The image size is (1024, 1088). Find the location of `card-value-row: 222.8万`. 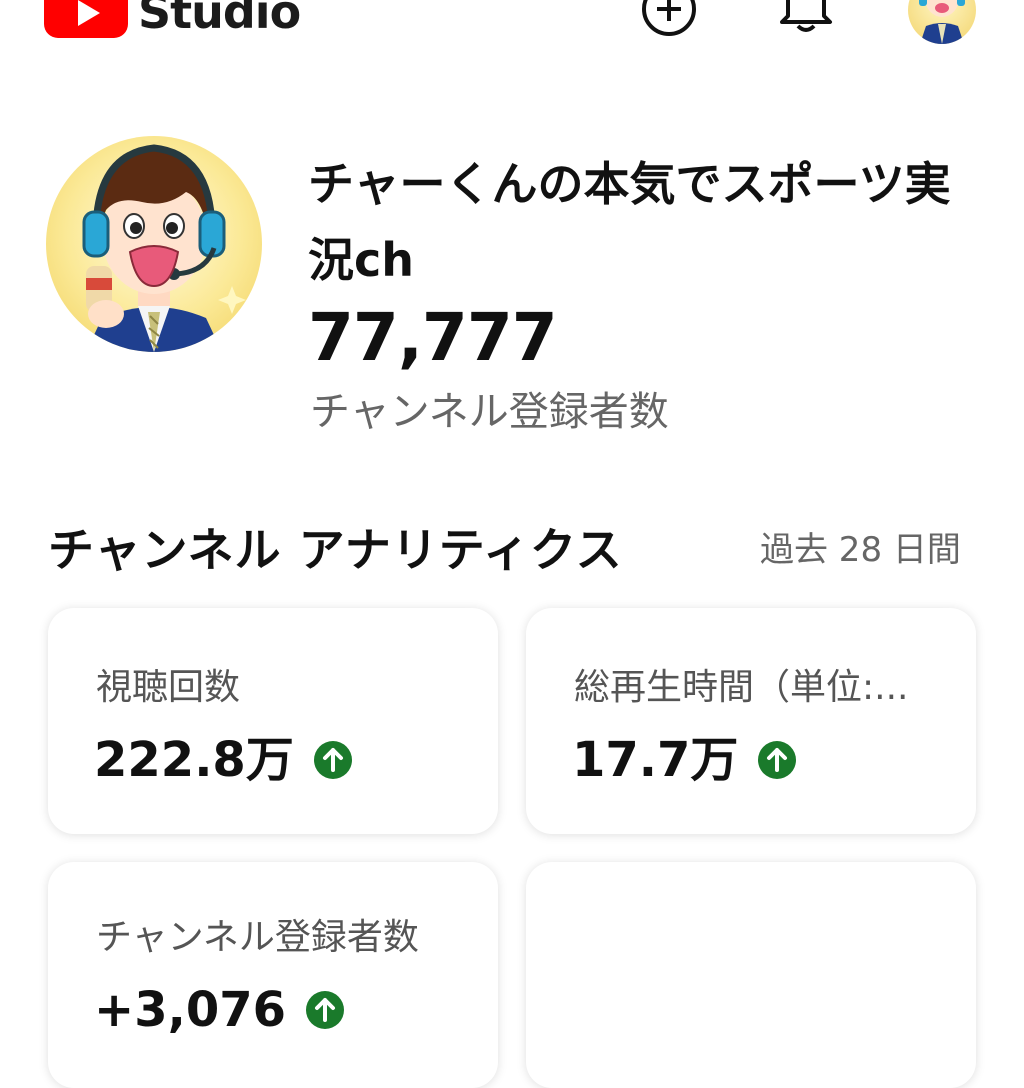

card-value-row: 222.8万 is located at coordinates (223, 760).